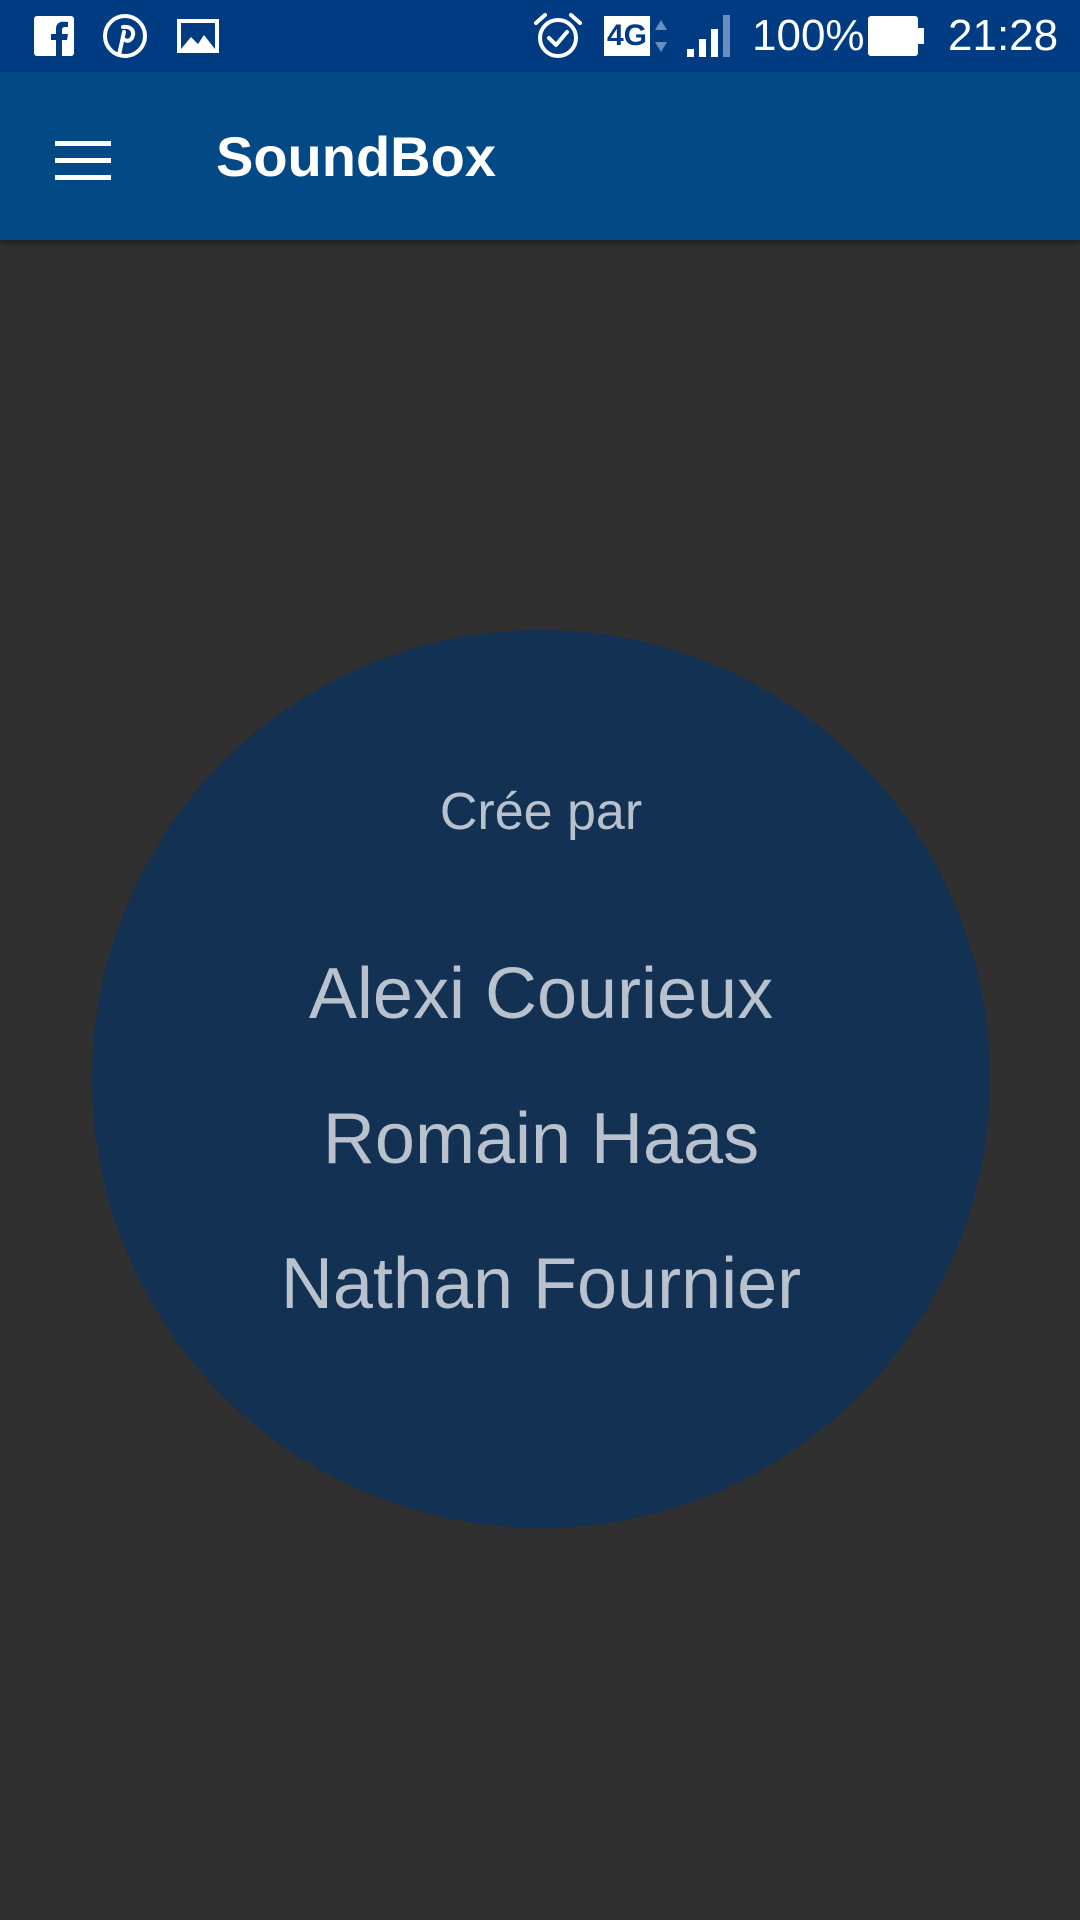 The height and width of the screenshot is (1920, 1080). Describe the element at coordinates (125, 36) in the screenshot. I see `pinterest-icon` at that location.